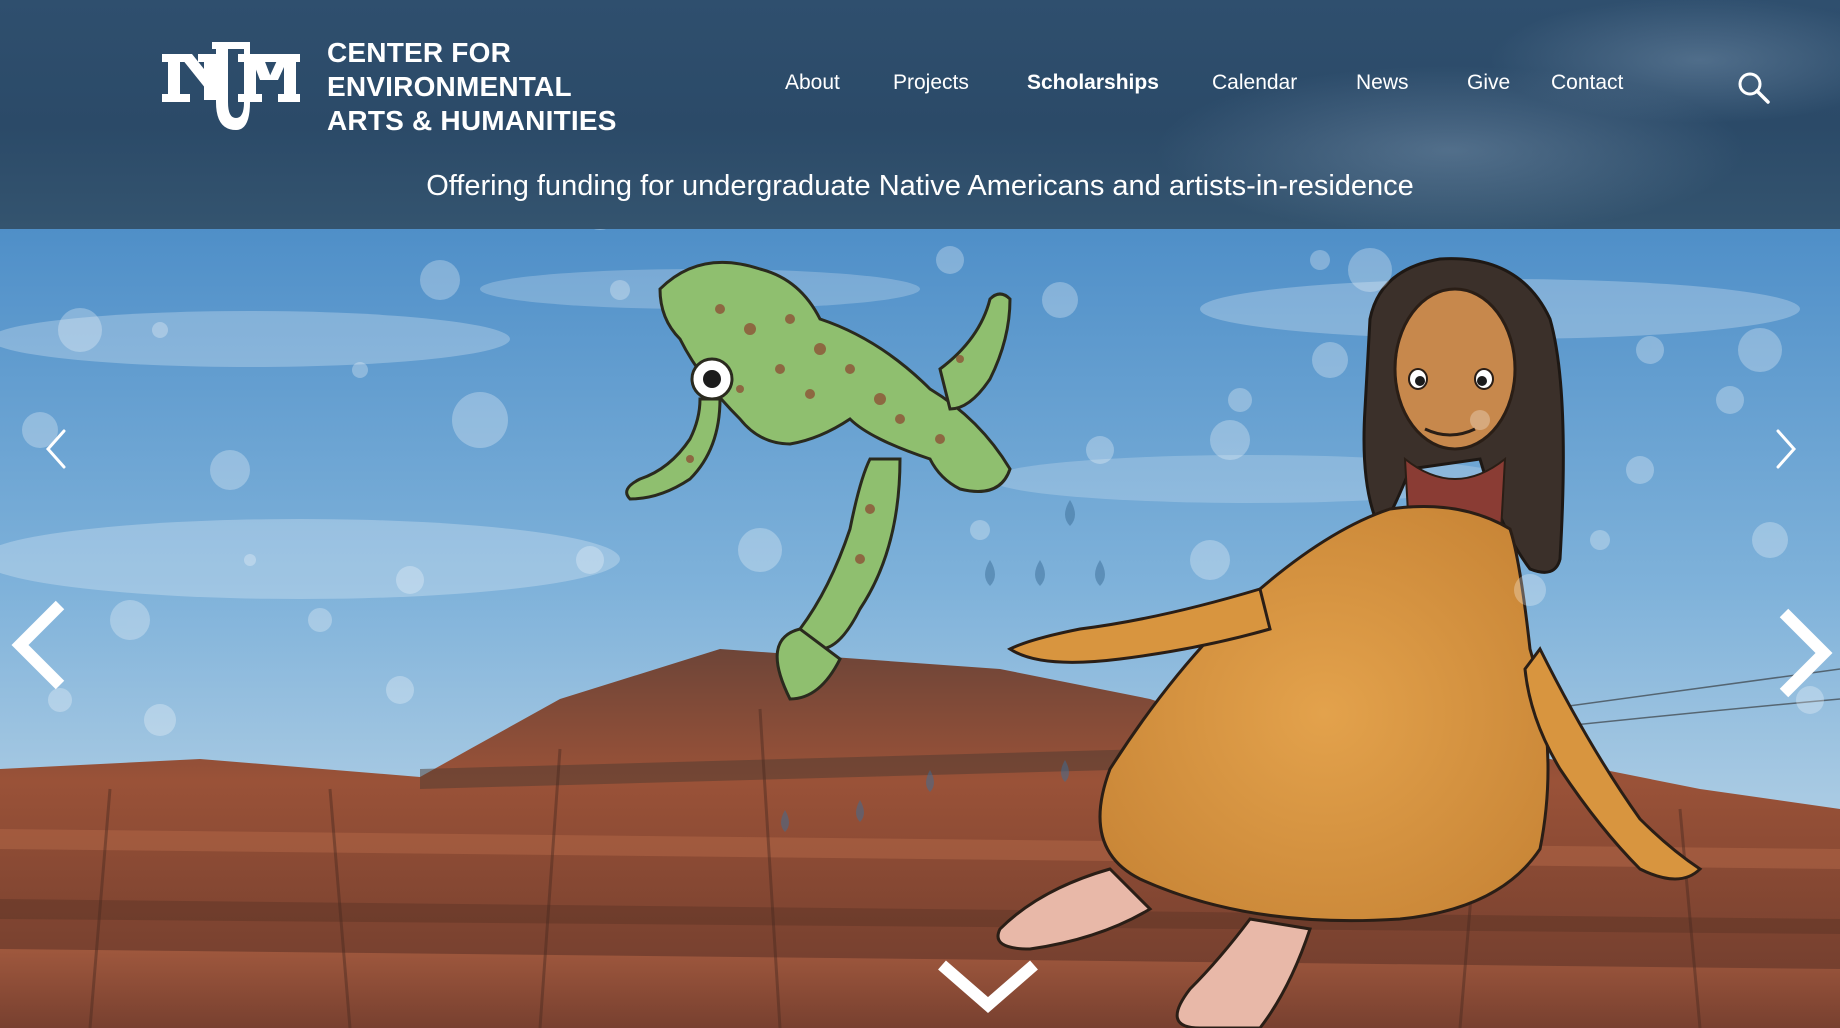 This screenshot has height=1028, width=1840. I want to click on nav-projects: Projects, so click(931, 83).